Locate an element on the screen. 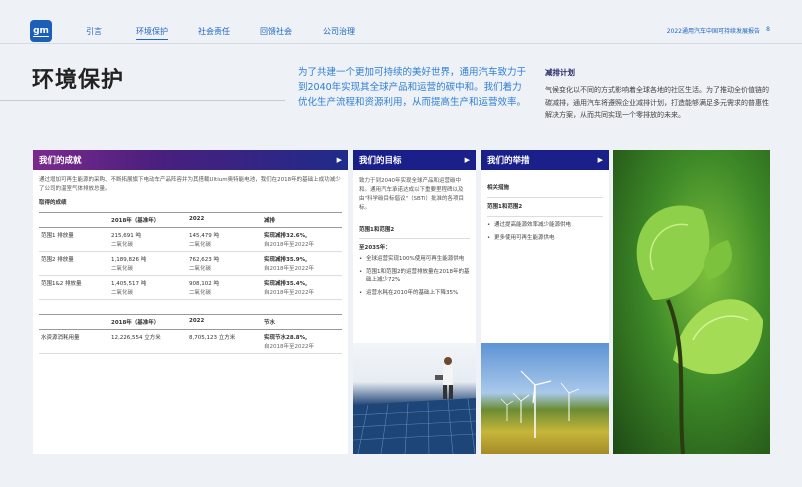 This screenshot has width=802, height=487. 2022-value: 8,705,123 立方米 is located at coordinates (224, 341).